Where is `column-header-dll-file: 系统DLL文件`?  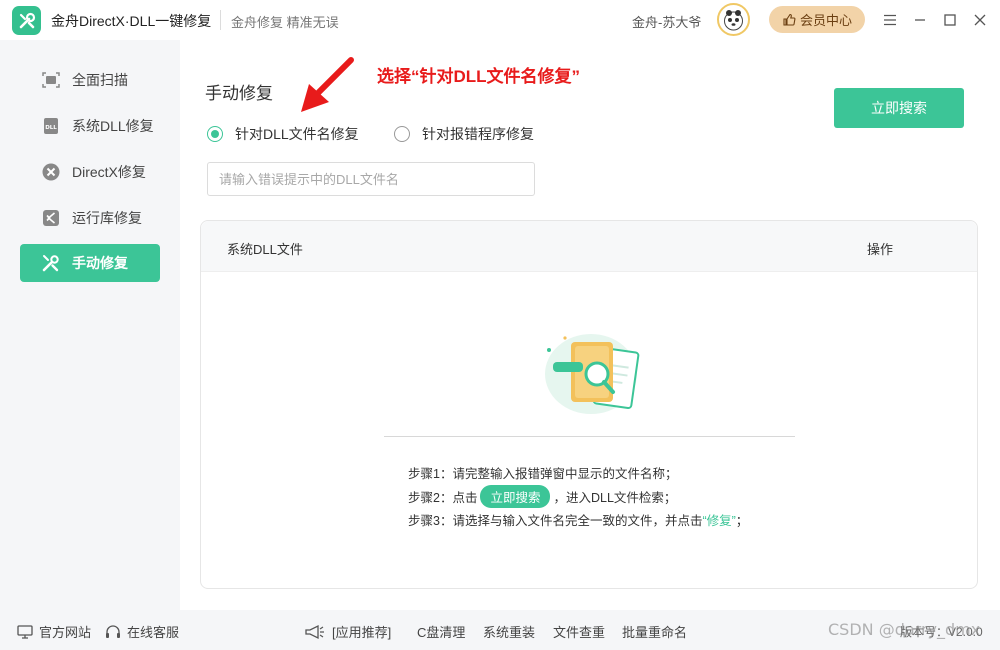 column-header-dll-file: 系统DLL文件 is located at coordinates (265, 249).